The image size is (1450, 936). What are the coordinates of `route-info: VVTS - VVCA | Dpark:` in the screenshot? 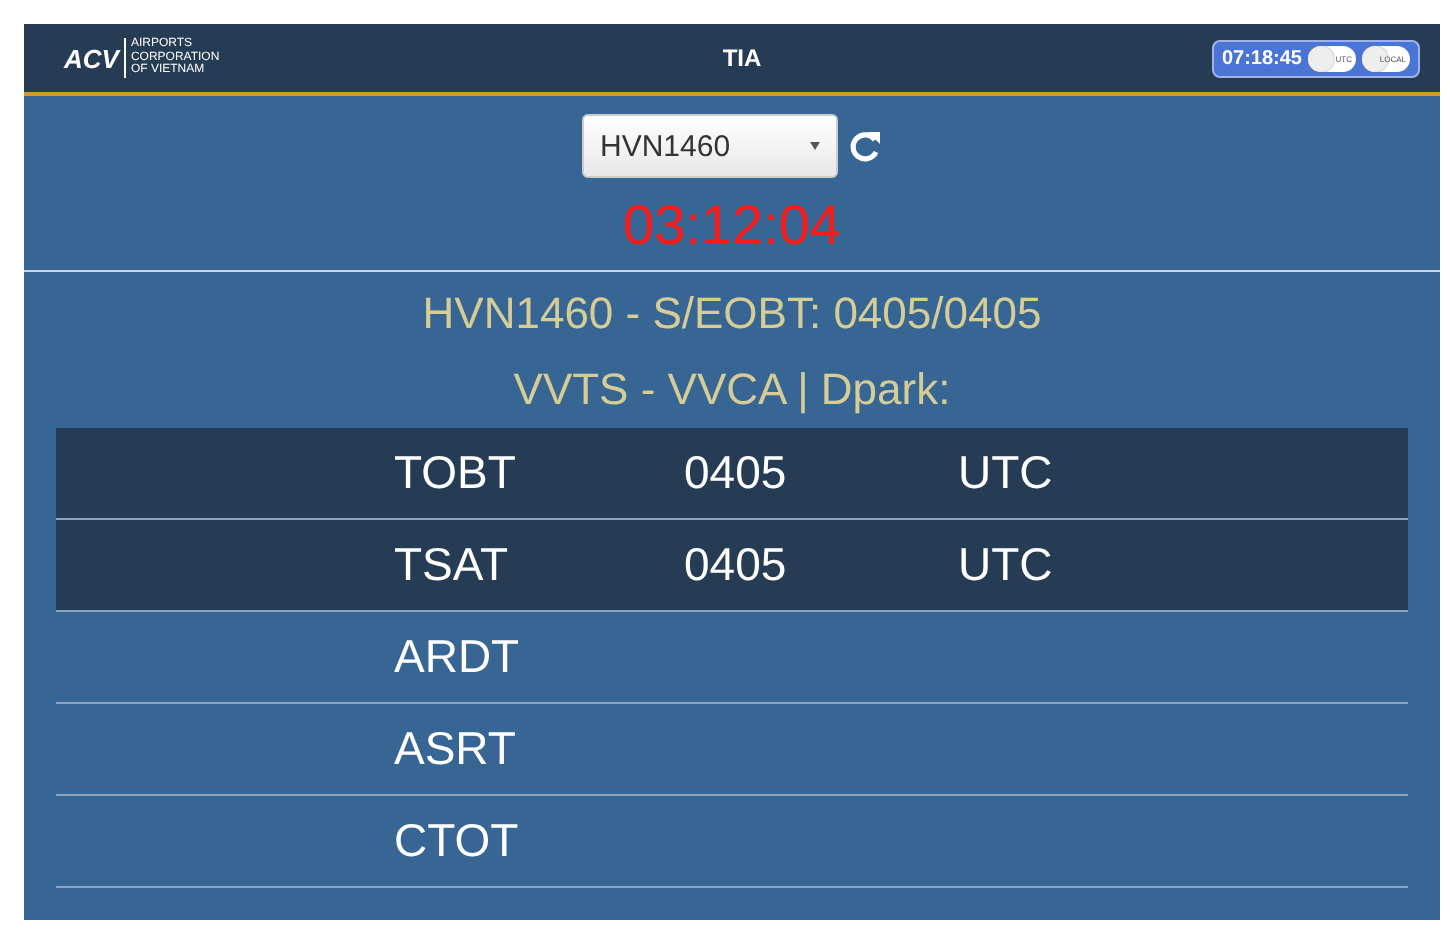 It's located at (732, 390).